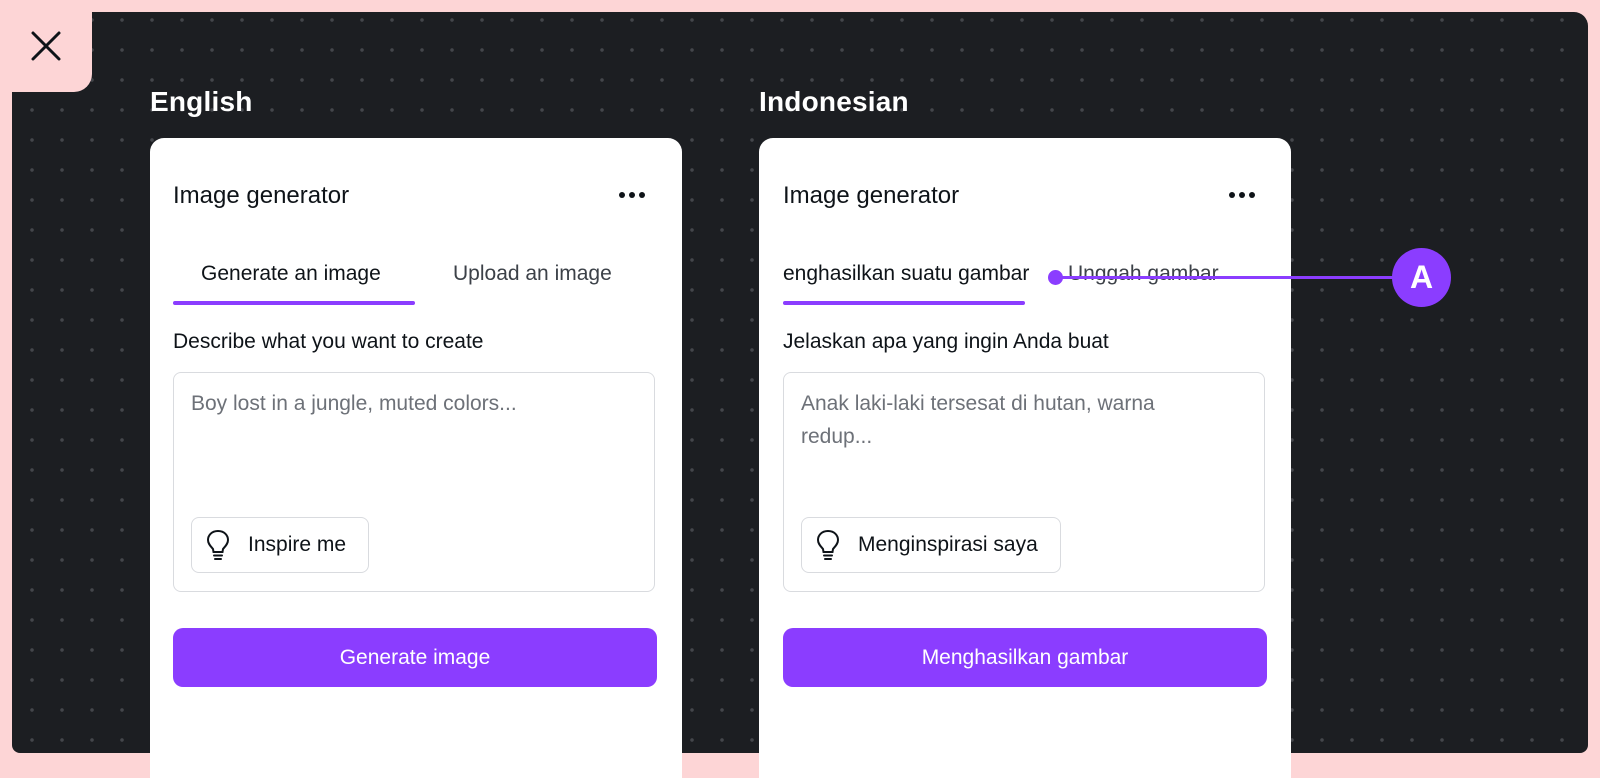 This screenshot has height=778, width=1600. I want to click on inspire-me-button: Inspire me, so click(280, 545).